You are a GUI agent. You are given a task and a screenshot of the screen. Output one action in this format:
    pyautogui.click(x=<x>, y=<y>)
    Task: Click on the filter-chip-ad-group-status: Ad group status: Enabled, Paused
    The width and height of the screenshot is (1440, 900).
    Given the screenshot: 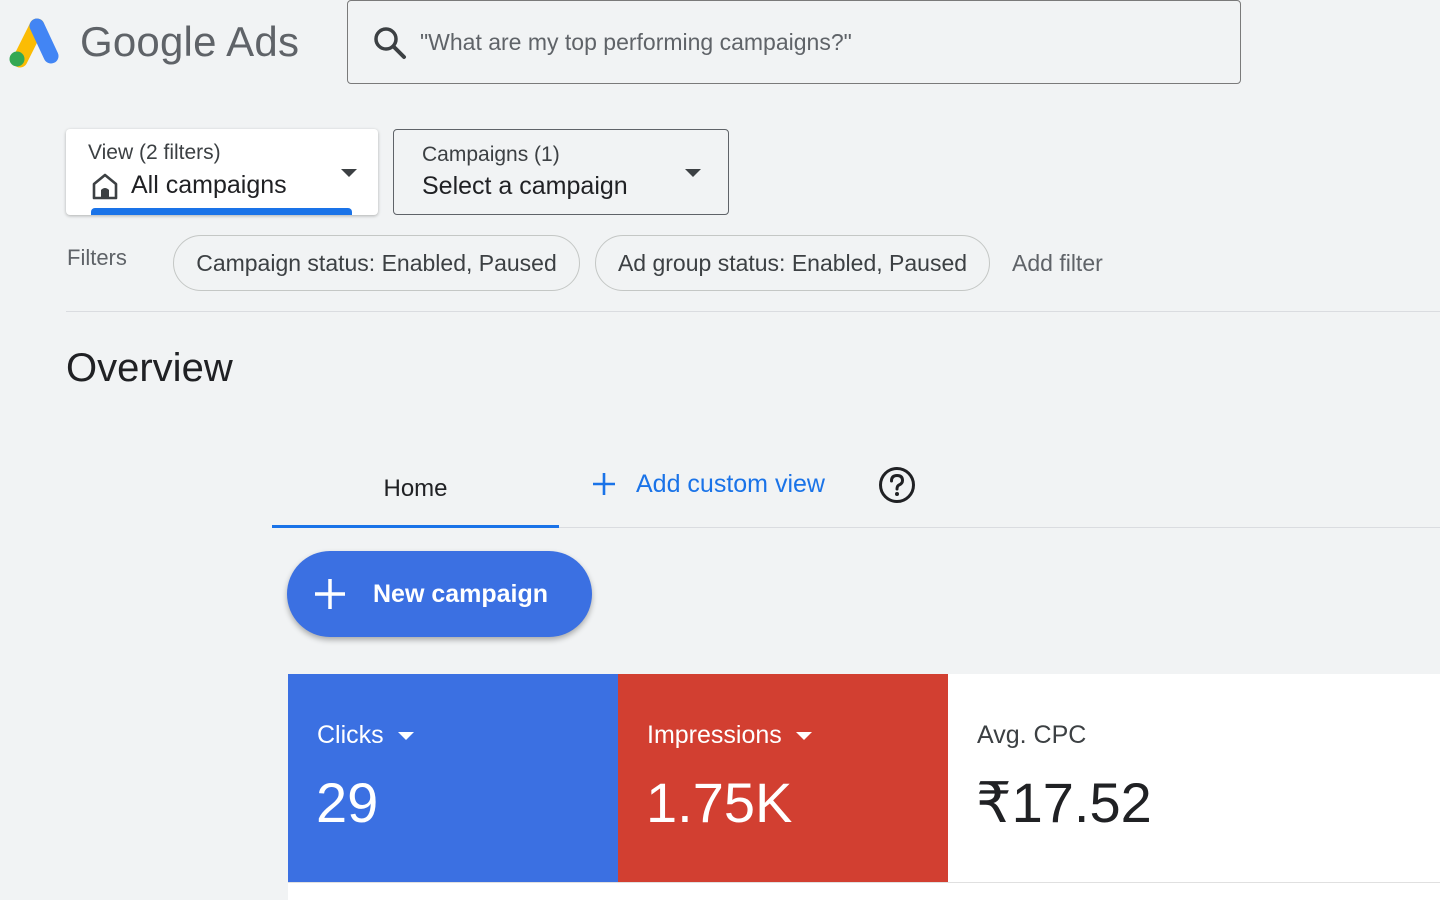 What is the action you would take?
    pyautogui.click(x=792, y=263)
    